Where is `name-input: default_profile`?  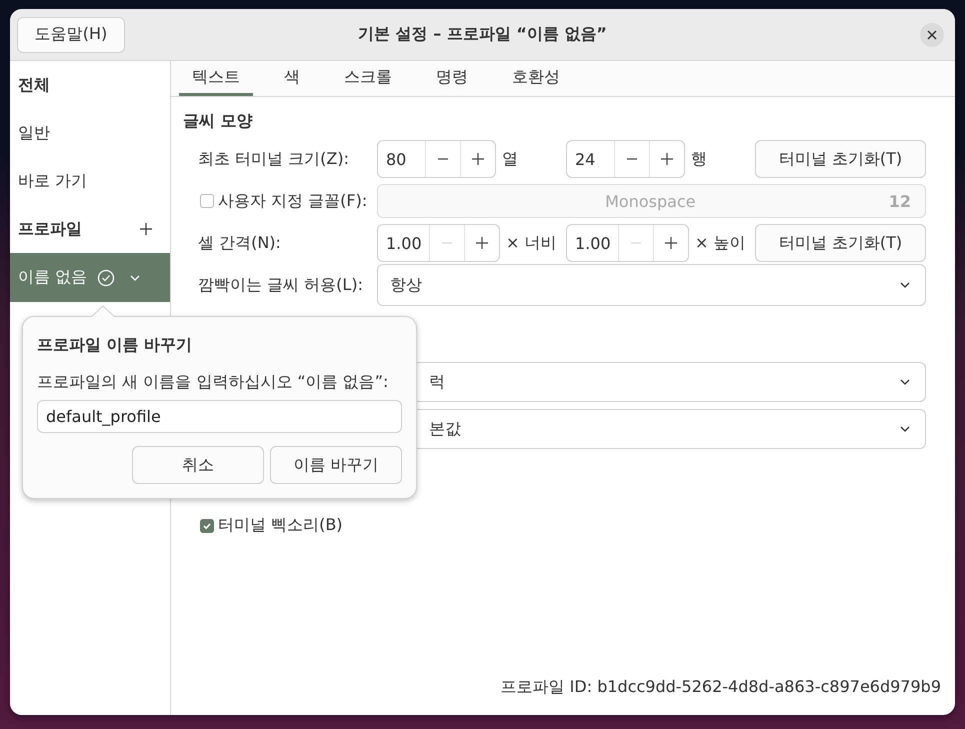
name-input: default_profile is located at coordinates (219, 416).